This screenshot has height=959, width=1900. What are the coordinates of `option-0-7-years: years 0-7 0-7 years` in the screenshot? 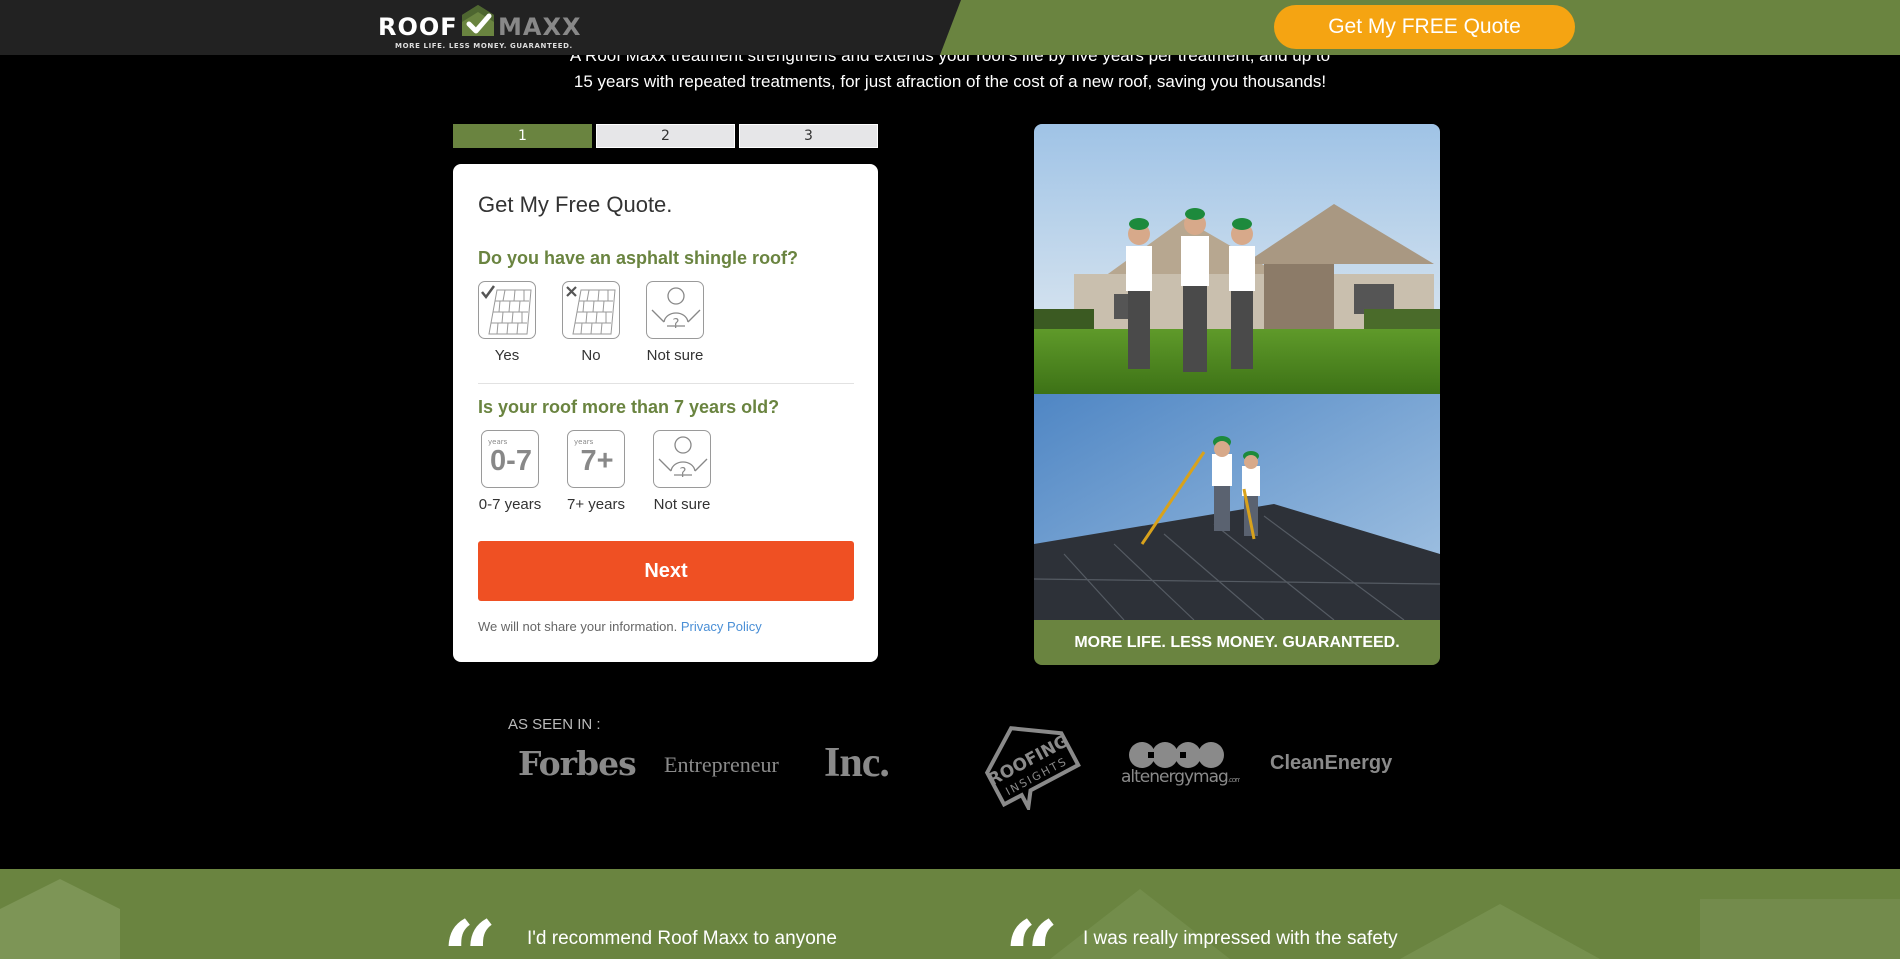 It's located at (510, 471).